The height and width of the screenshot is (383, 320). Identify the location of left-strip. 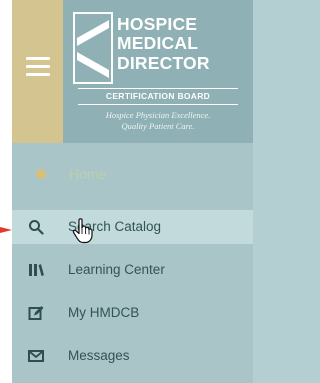
(6, 191).